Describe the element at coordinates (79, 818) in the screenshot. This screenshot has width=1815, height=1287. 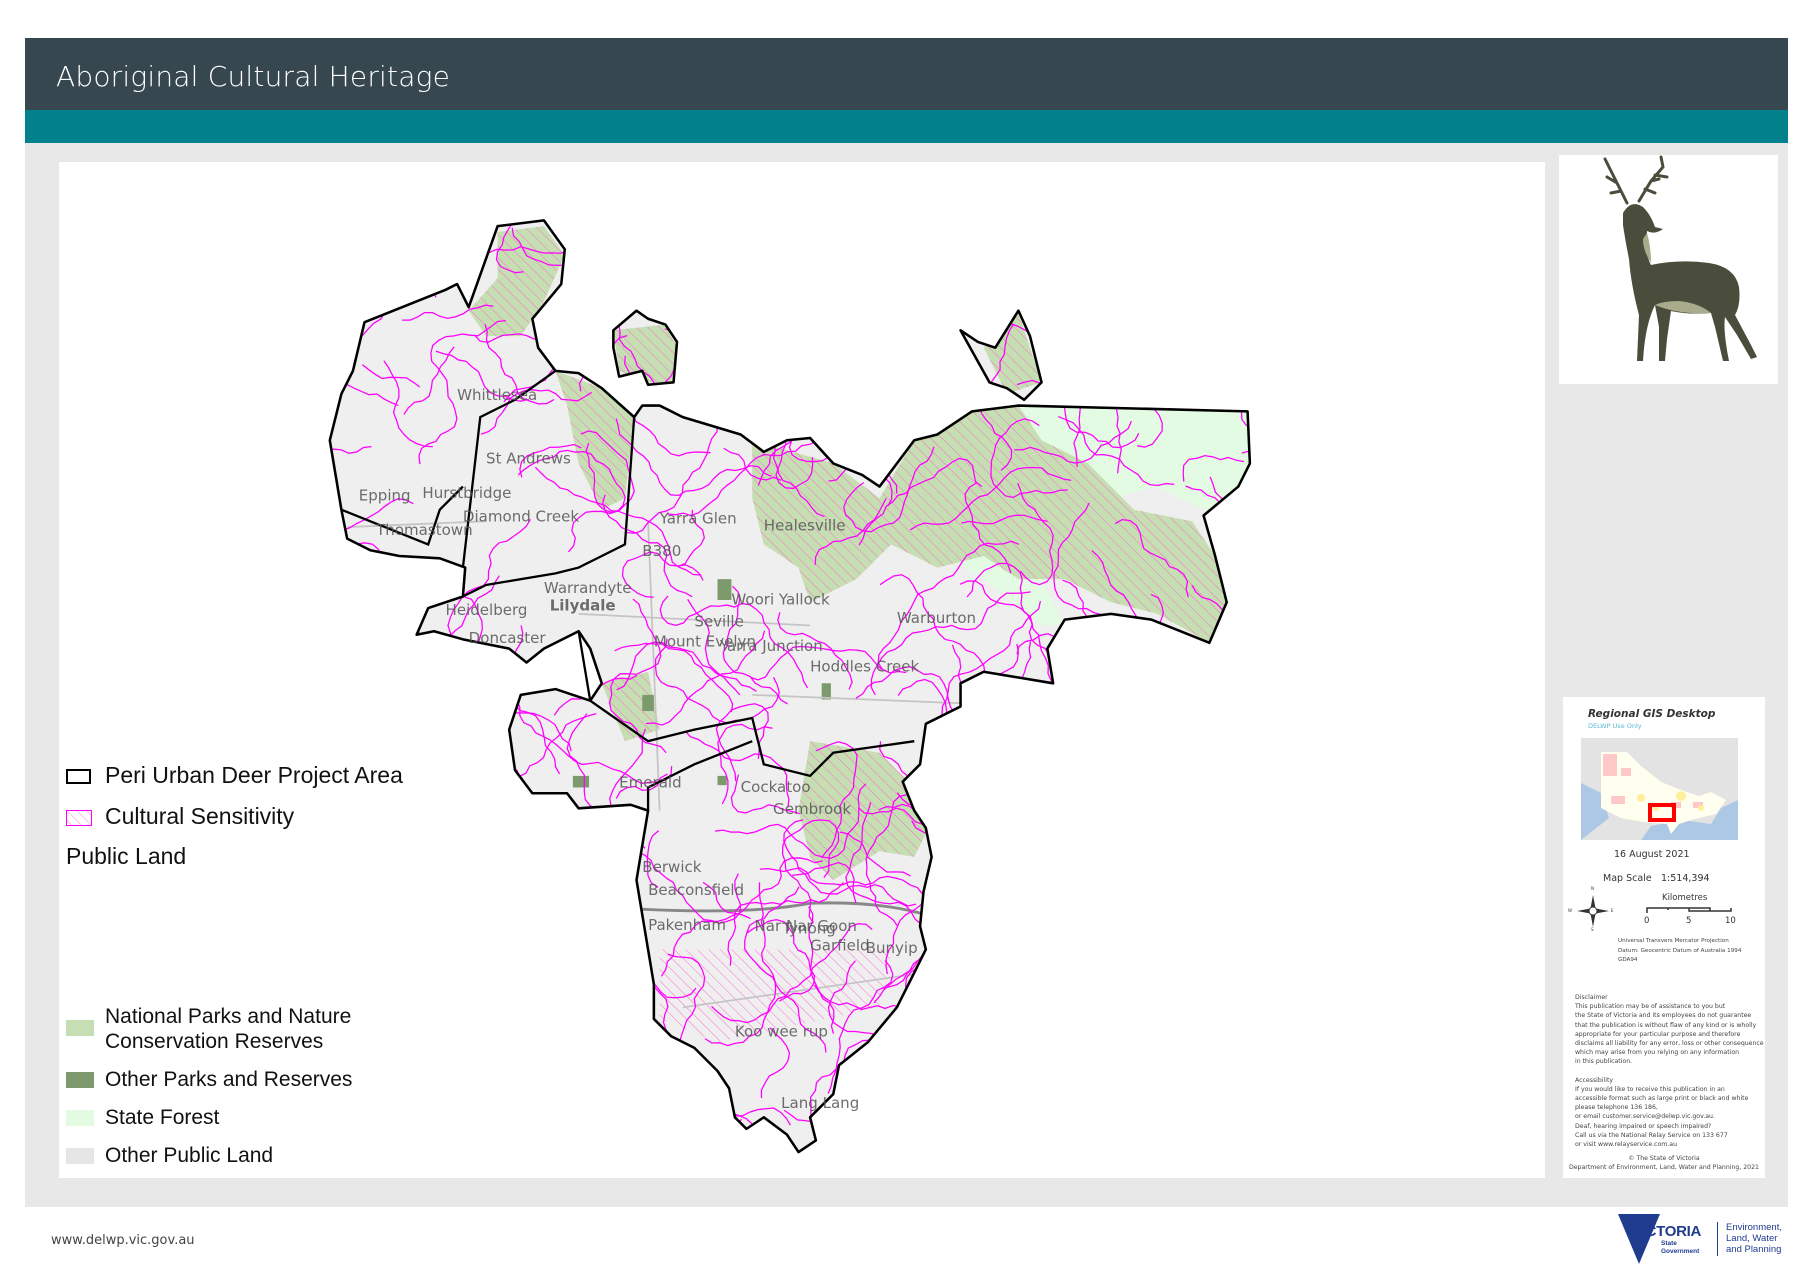
I see `legend-swatch-cultural` at that location.